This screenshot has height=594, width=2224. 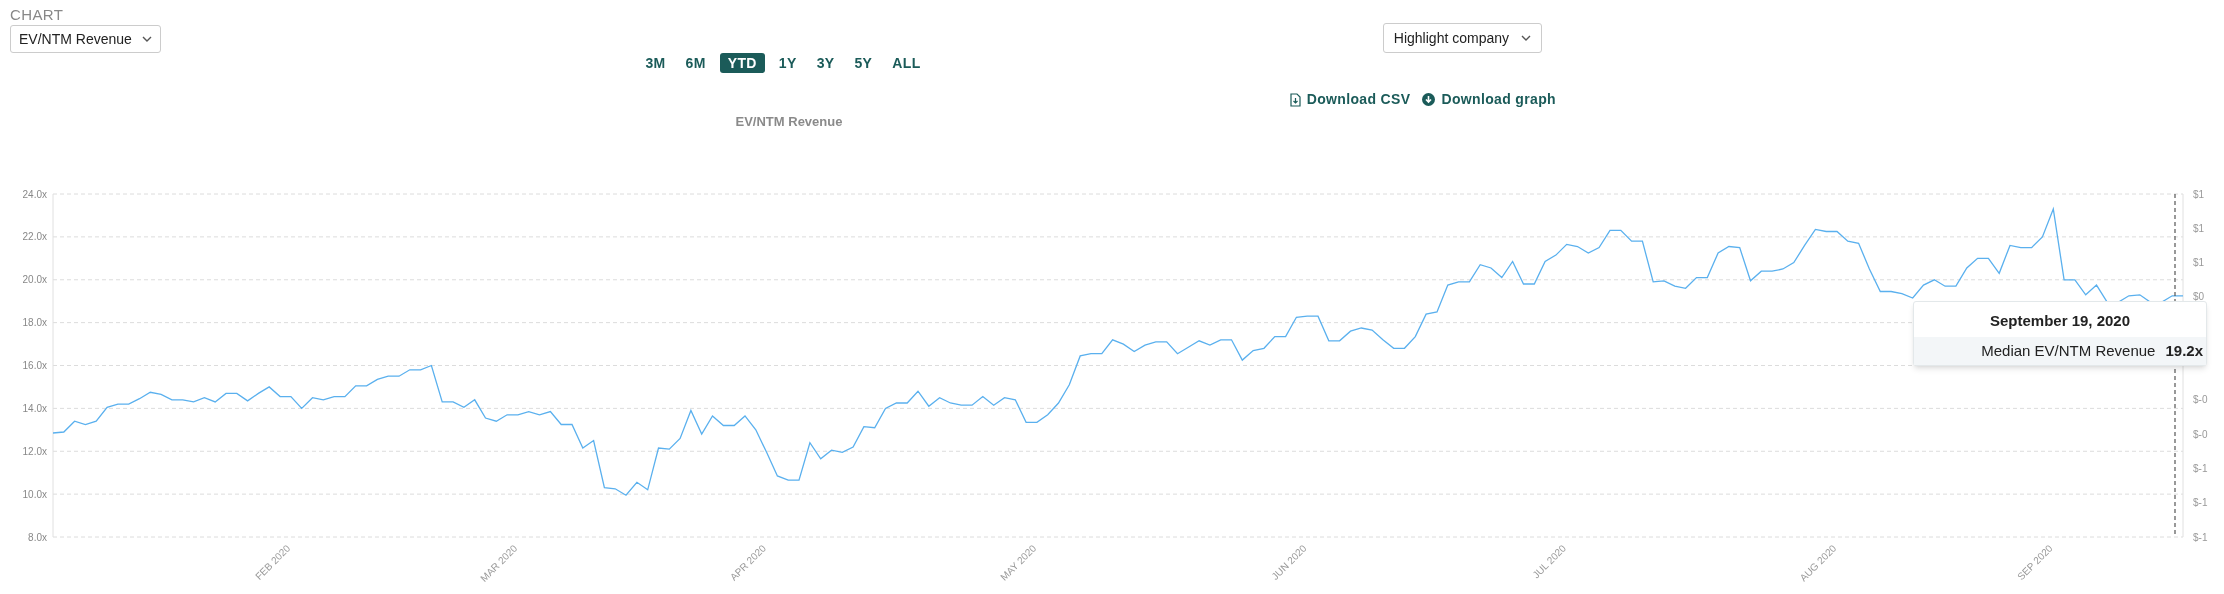 What do you see at coordinates (37, 15) in the screenshot?
I see `section-label: CHART` at bounding box center [37, 15].